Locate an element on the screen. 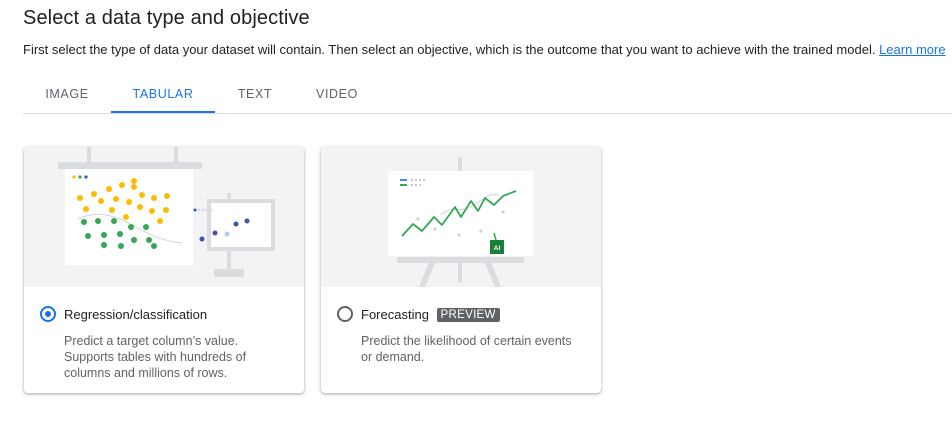 This screenshot has height=431, width=952. forecasting-title-row: Forecasting PREVIEW is located at coordinates (430, 314).